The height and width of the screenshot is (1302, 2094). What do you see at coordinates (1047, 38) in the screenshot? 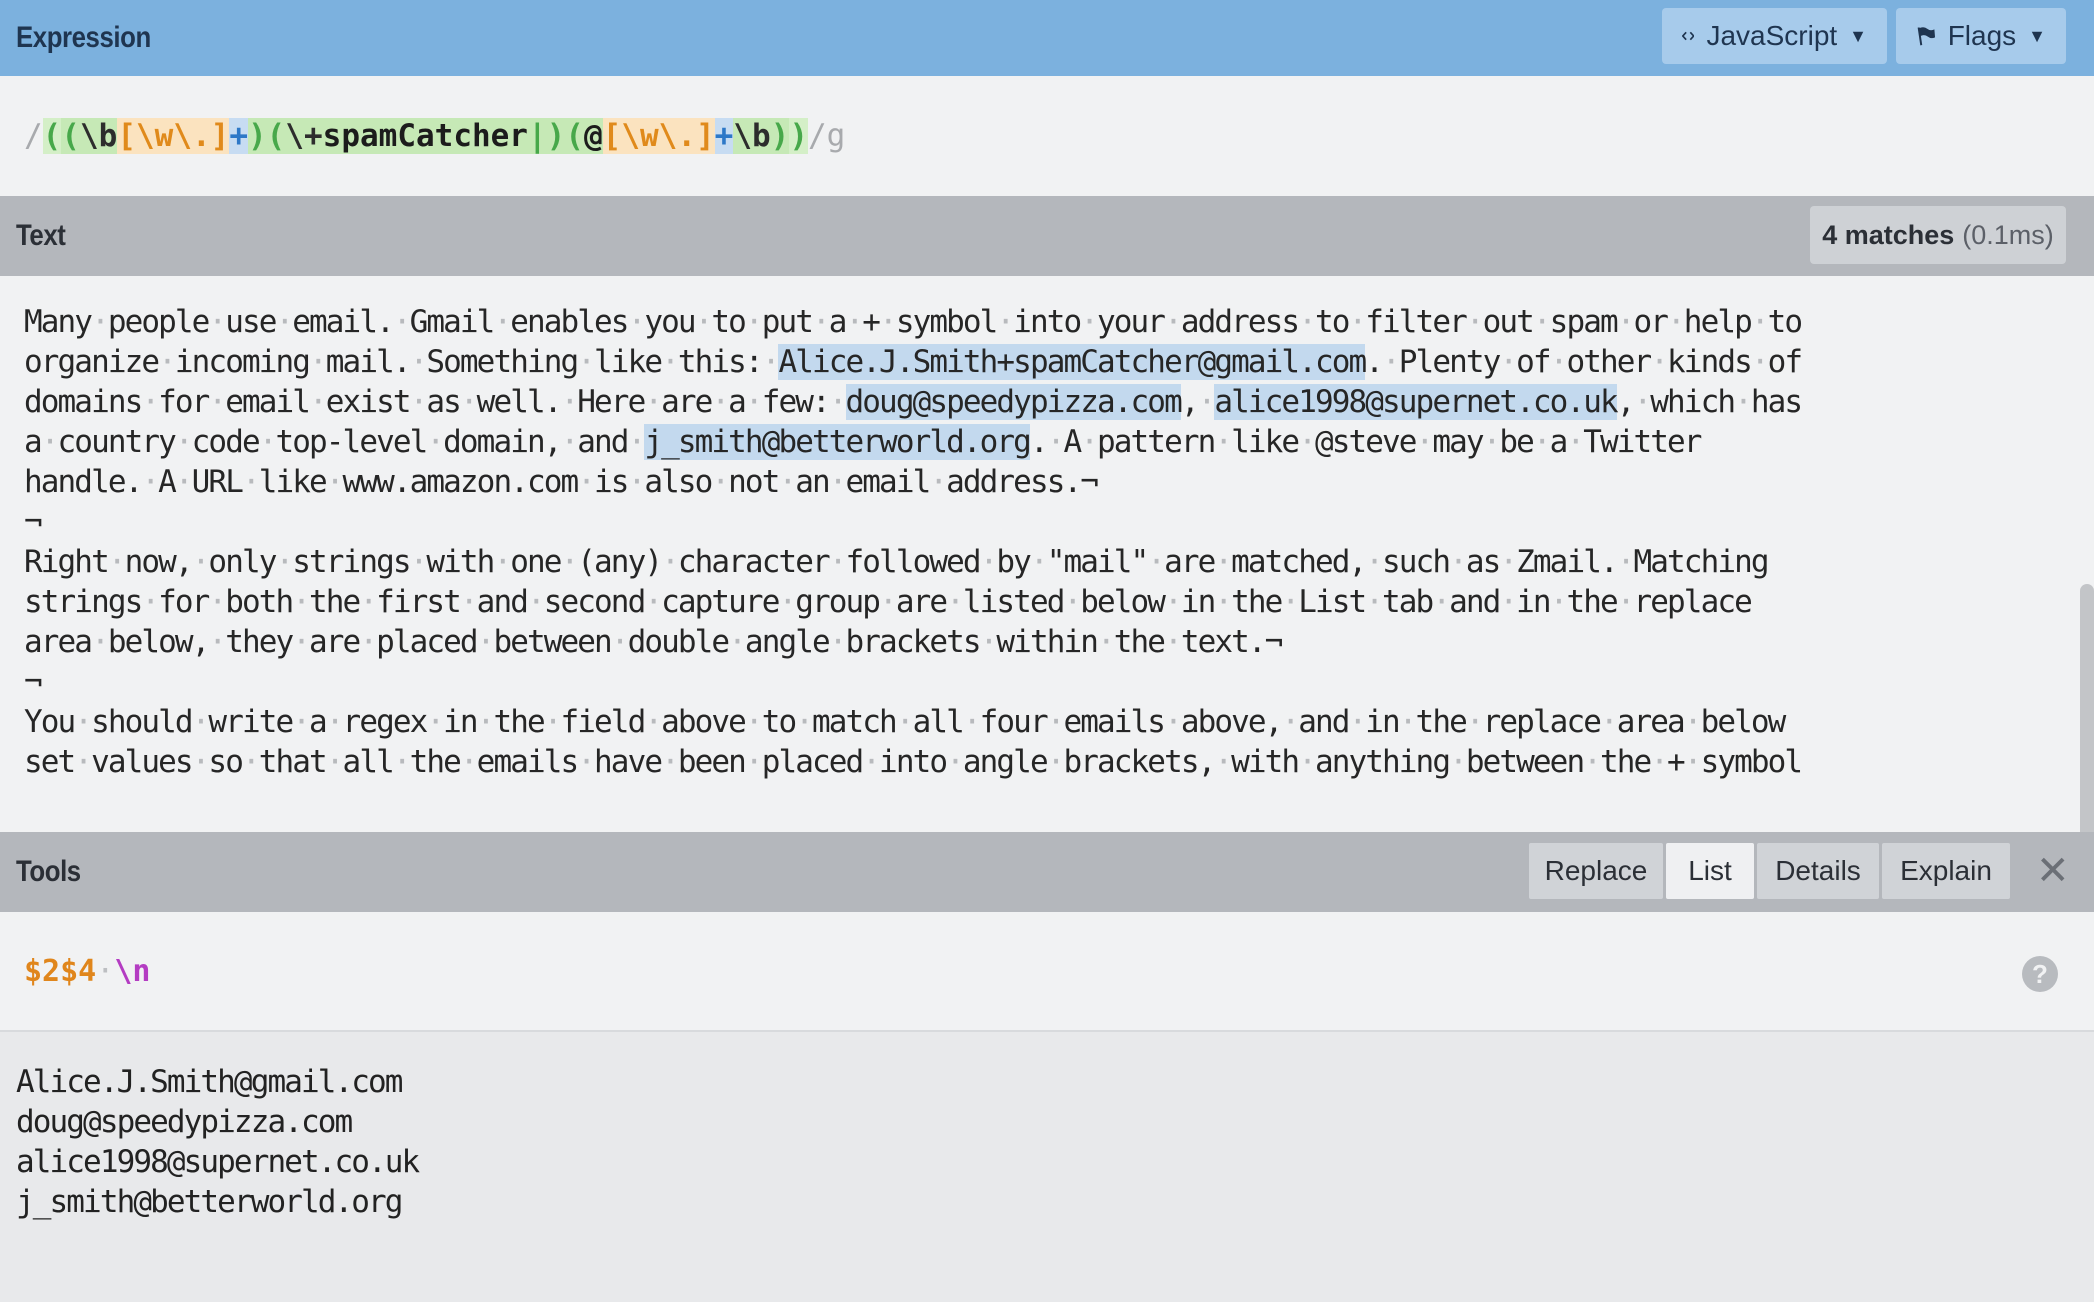
I see `expression-header: Expression JavaScript ▼ Flags ▼` at bounding box center [1047, 38].